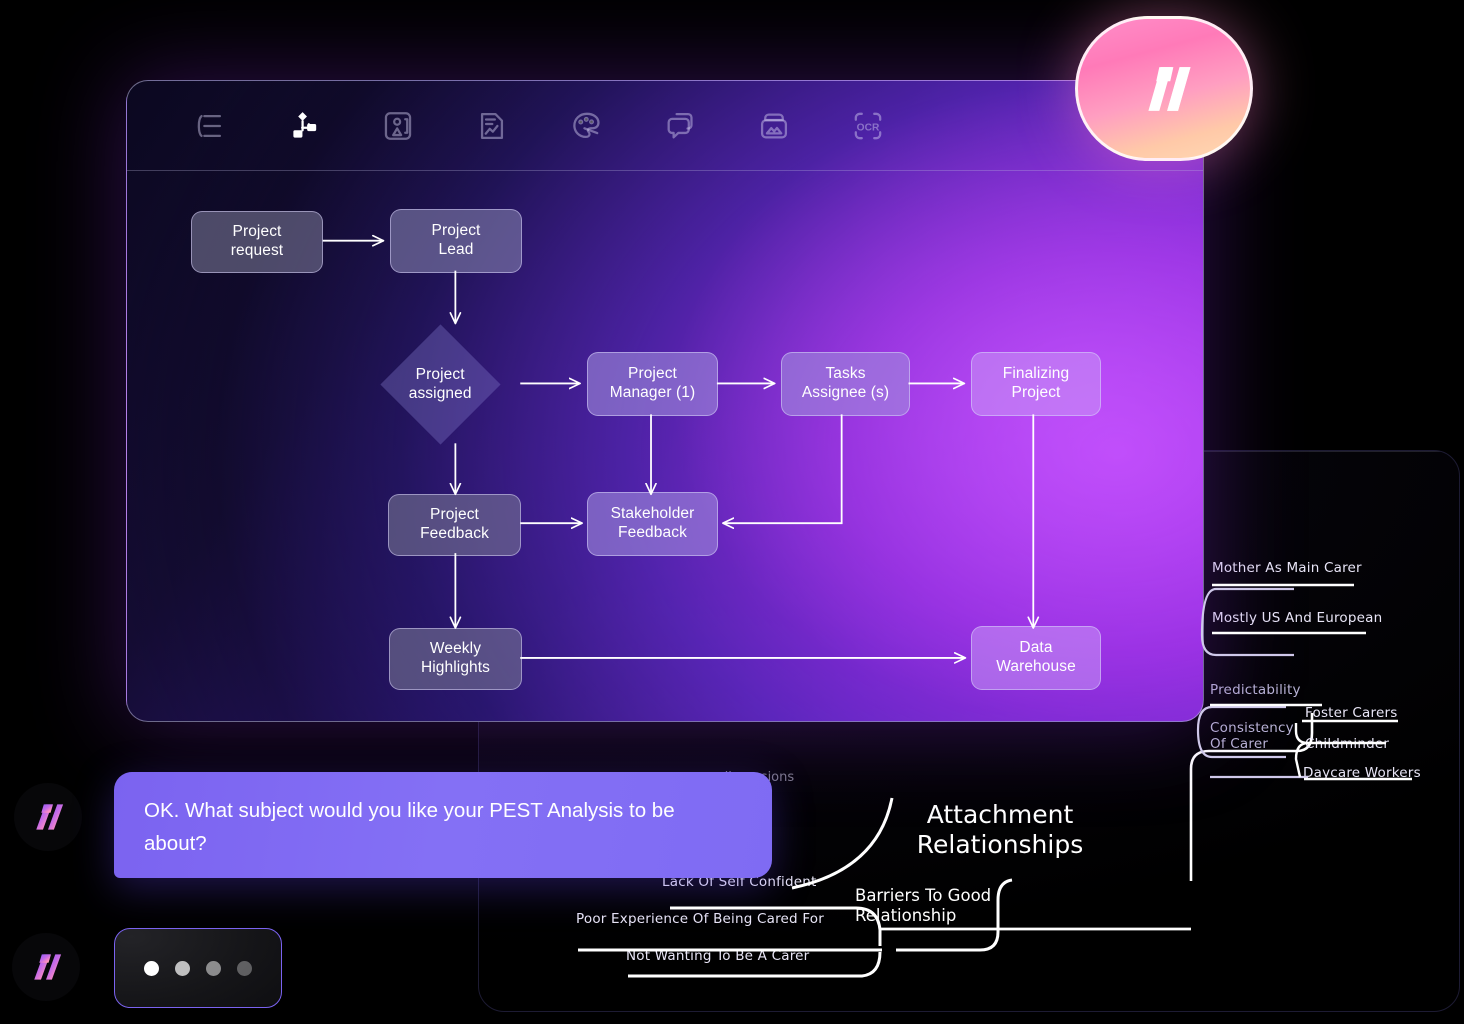 The height and width of the screenshot is (1024, 1464). Describe the element at coordinates (774, 126) in the screenshot. I see `gallery-icon` at that location.